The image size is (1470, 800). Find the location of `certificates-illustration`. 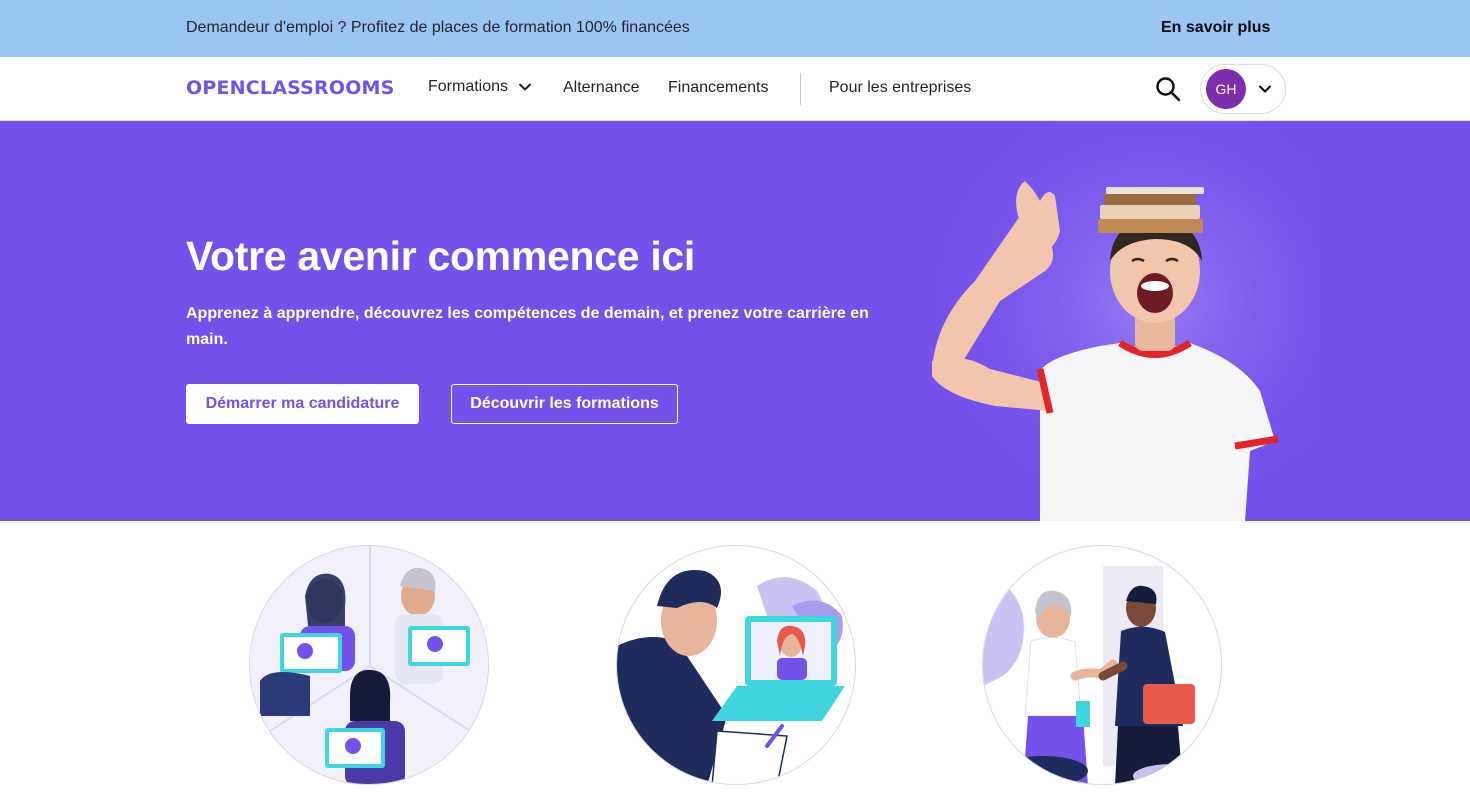

certificates-illustration is located at coordinates (369, 665).